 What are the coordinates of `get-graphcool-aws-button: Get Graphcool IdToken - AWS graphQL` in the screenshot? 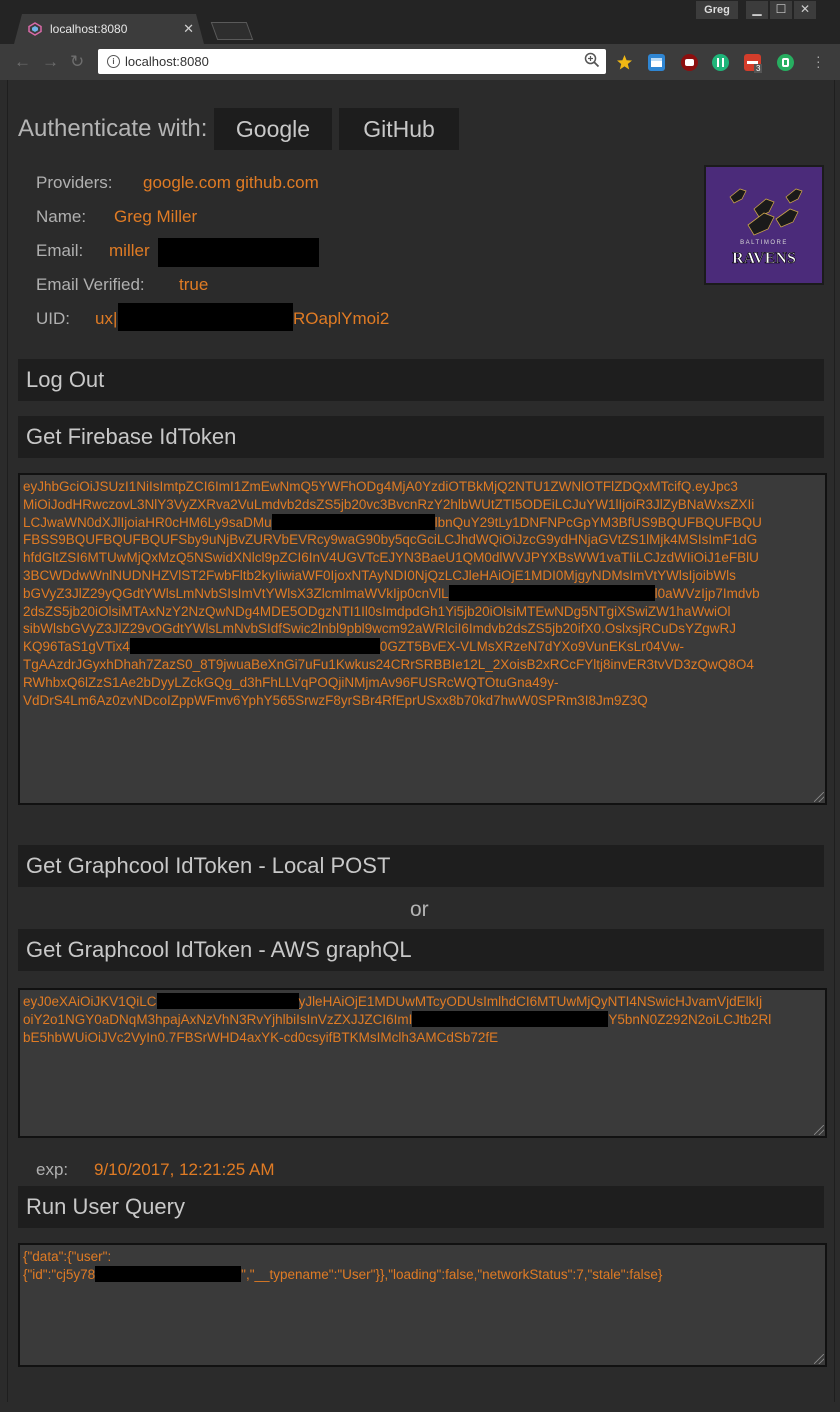 It's located at (421, 950).